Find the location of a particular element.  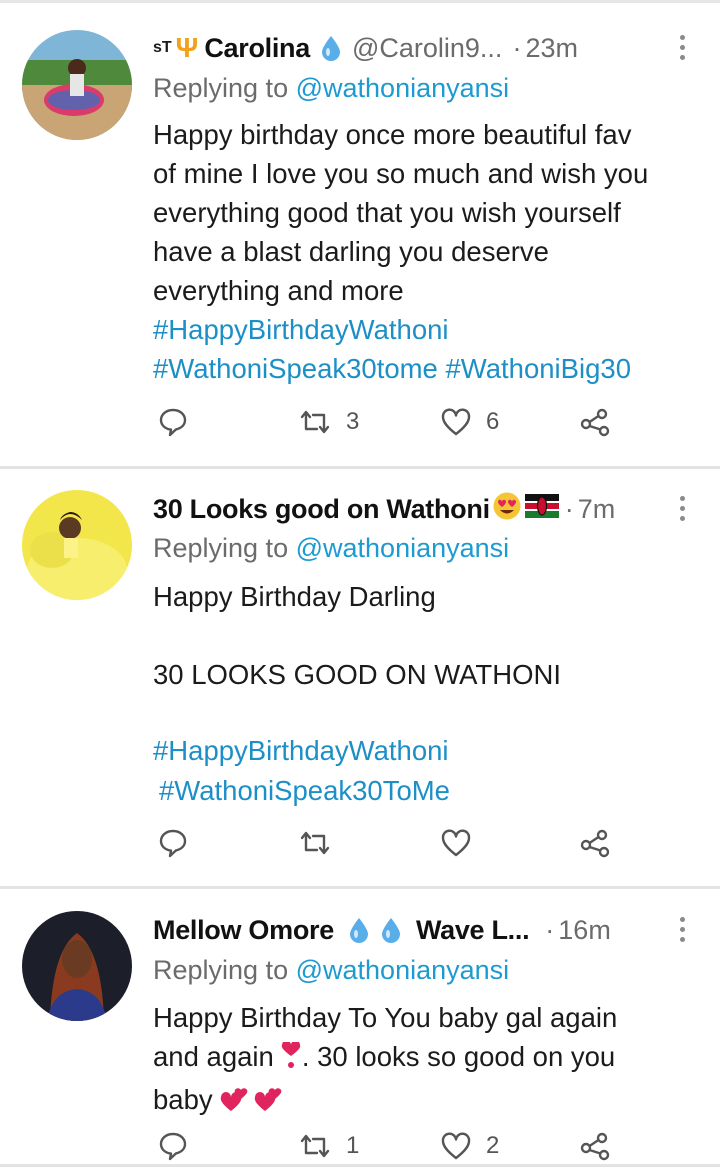

hashtag-link: #WathoniSpeak30ToMe is located at coordinates (304, 790).